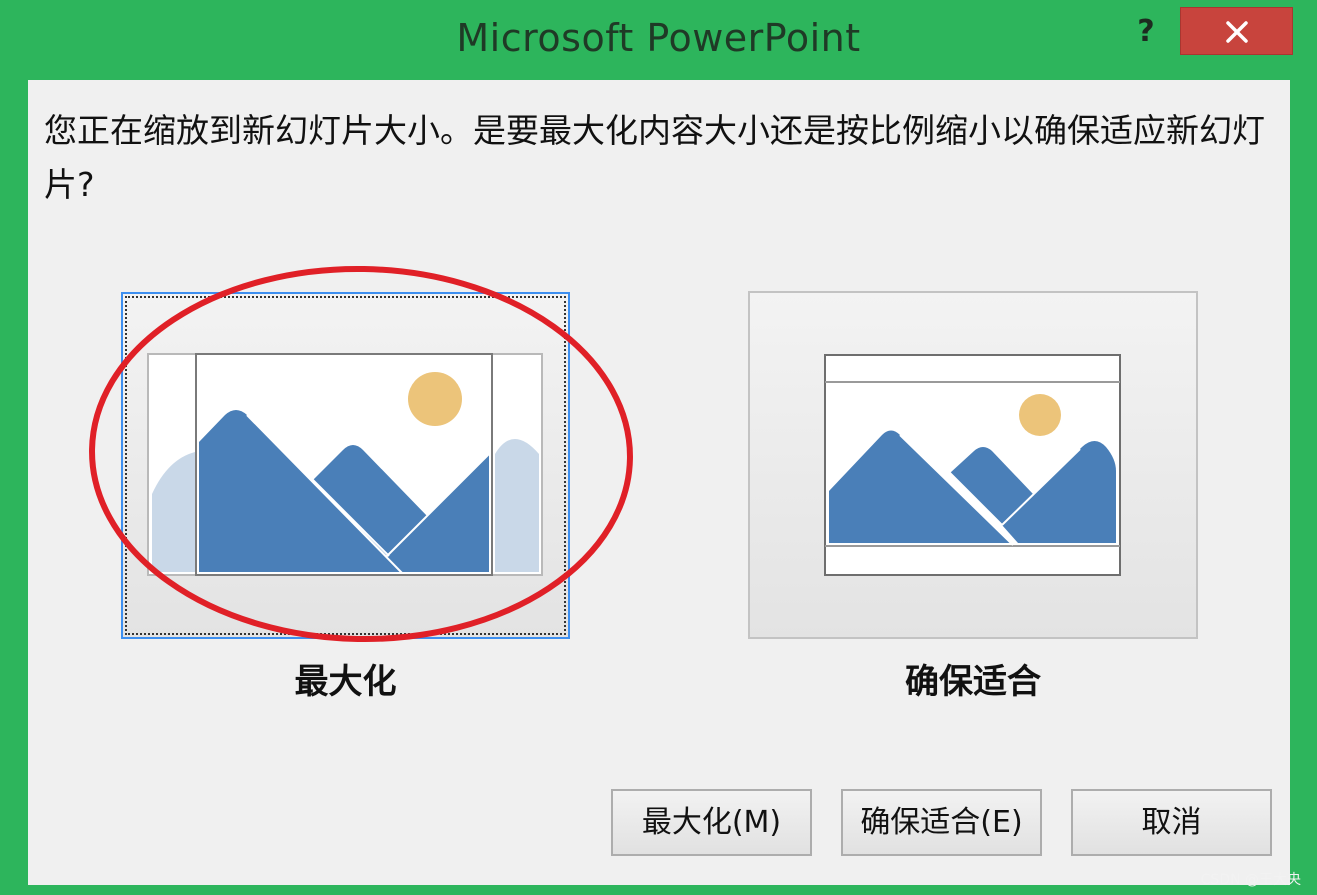 The image size is (1317, 895). I want to click on maximize-label: 最大化, so click(345, 682).